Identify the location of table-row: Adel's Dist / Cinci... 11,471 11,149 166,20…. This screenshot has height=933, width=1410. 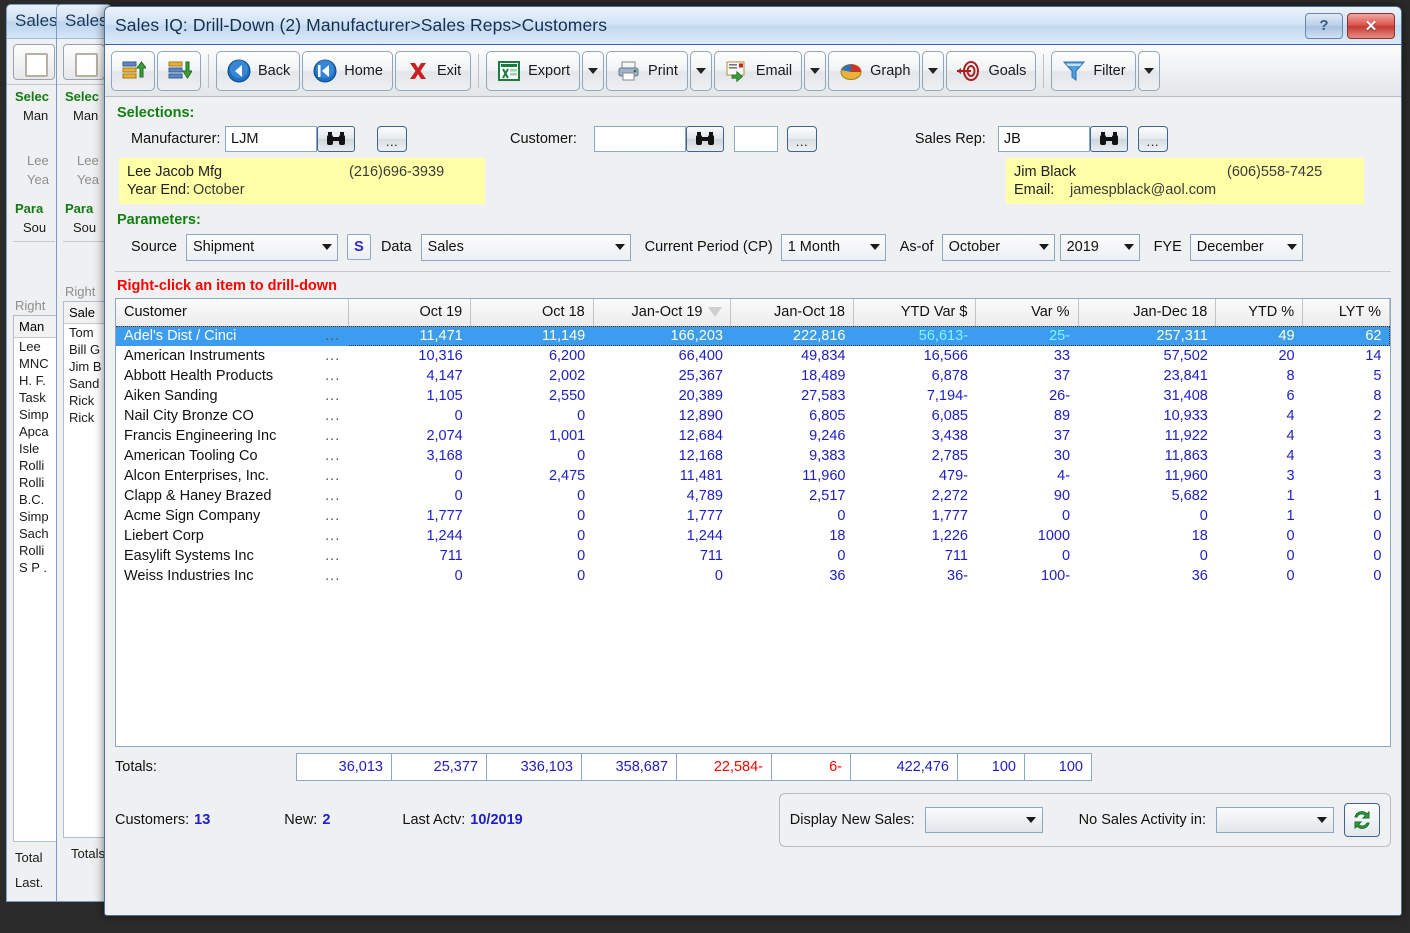
(753, 336).